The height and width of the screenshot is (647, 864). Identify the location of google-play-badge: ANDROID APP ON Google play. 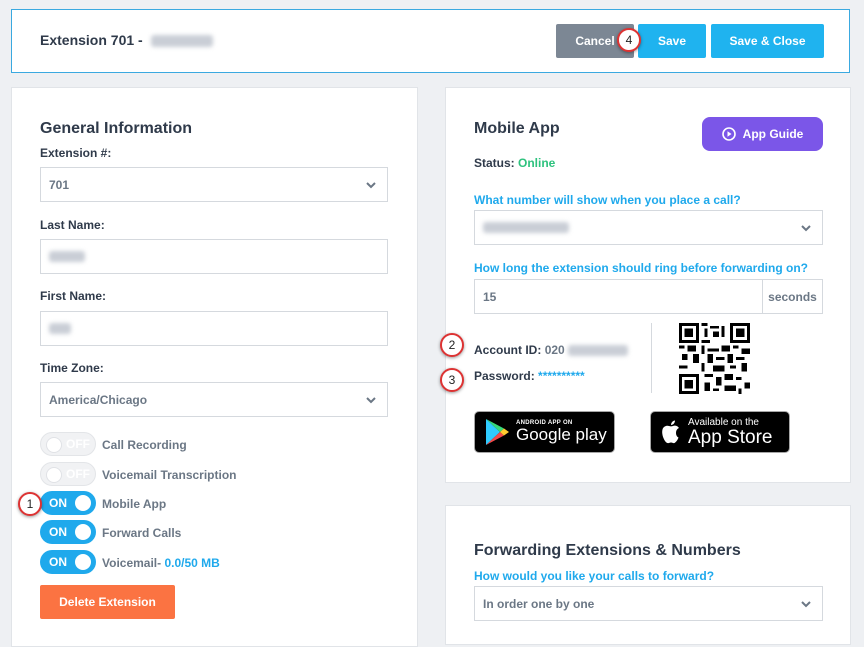
(544, 432).